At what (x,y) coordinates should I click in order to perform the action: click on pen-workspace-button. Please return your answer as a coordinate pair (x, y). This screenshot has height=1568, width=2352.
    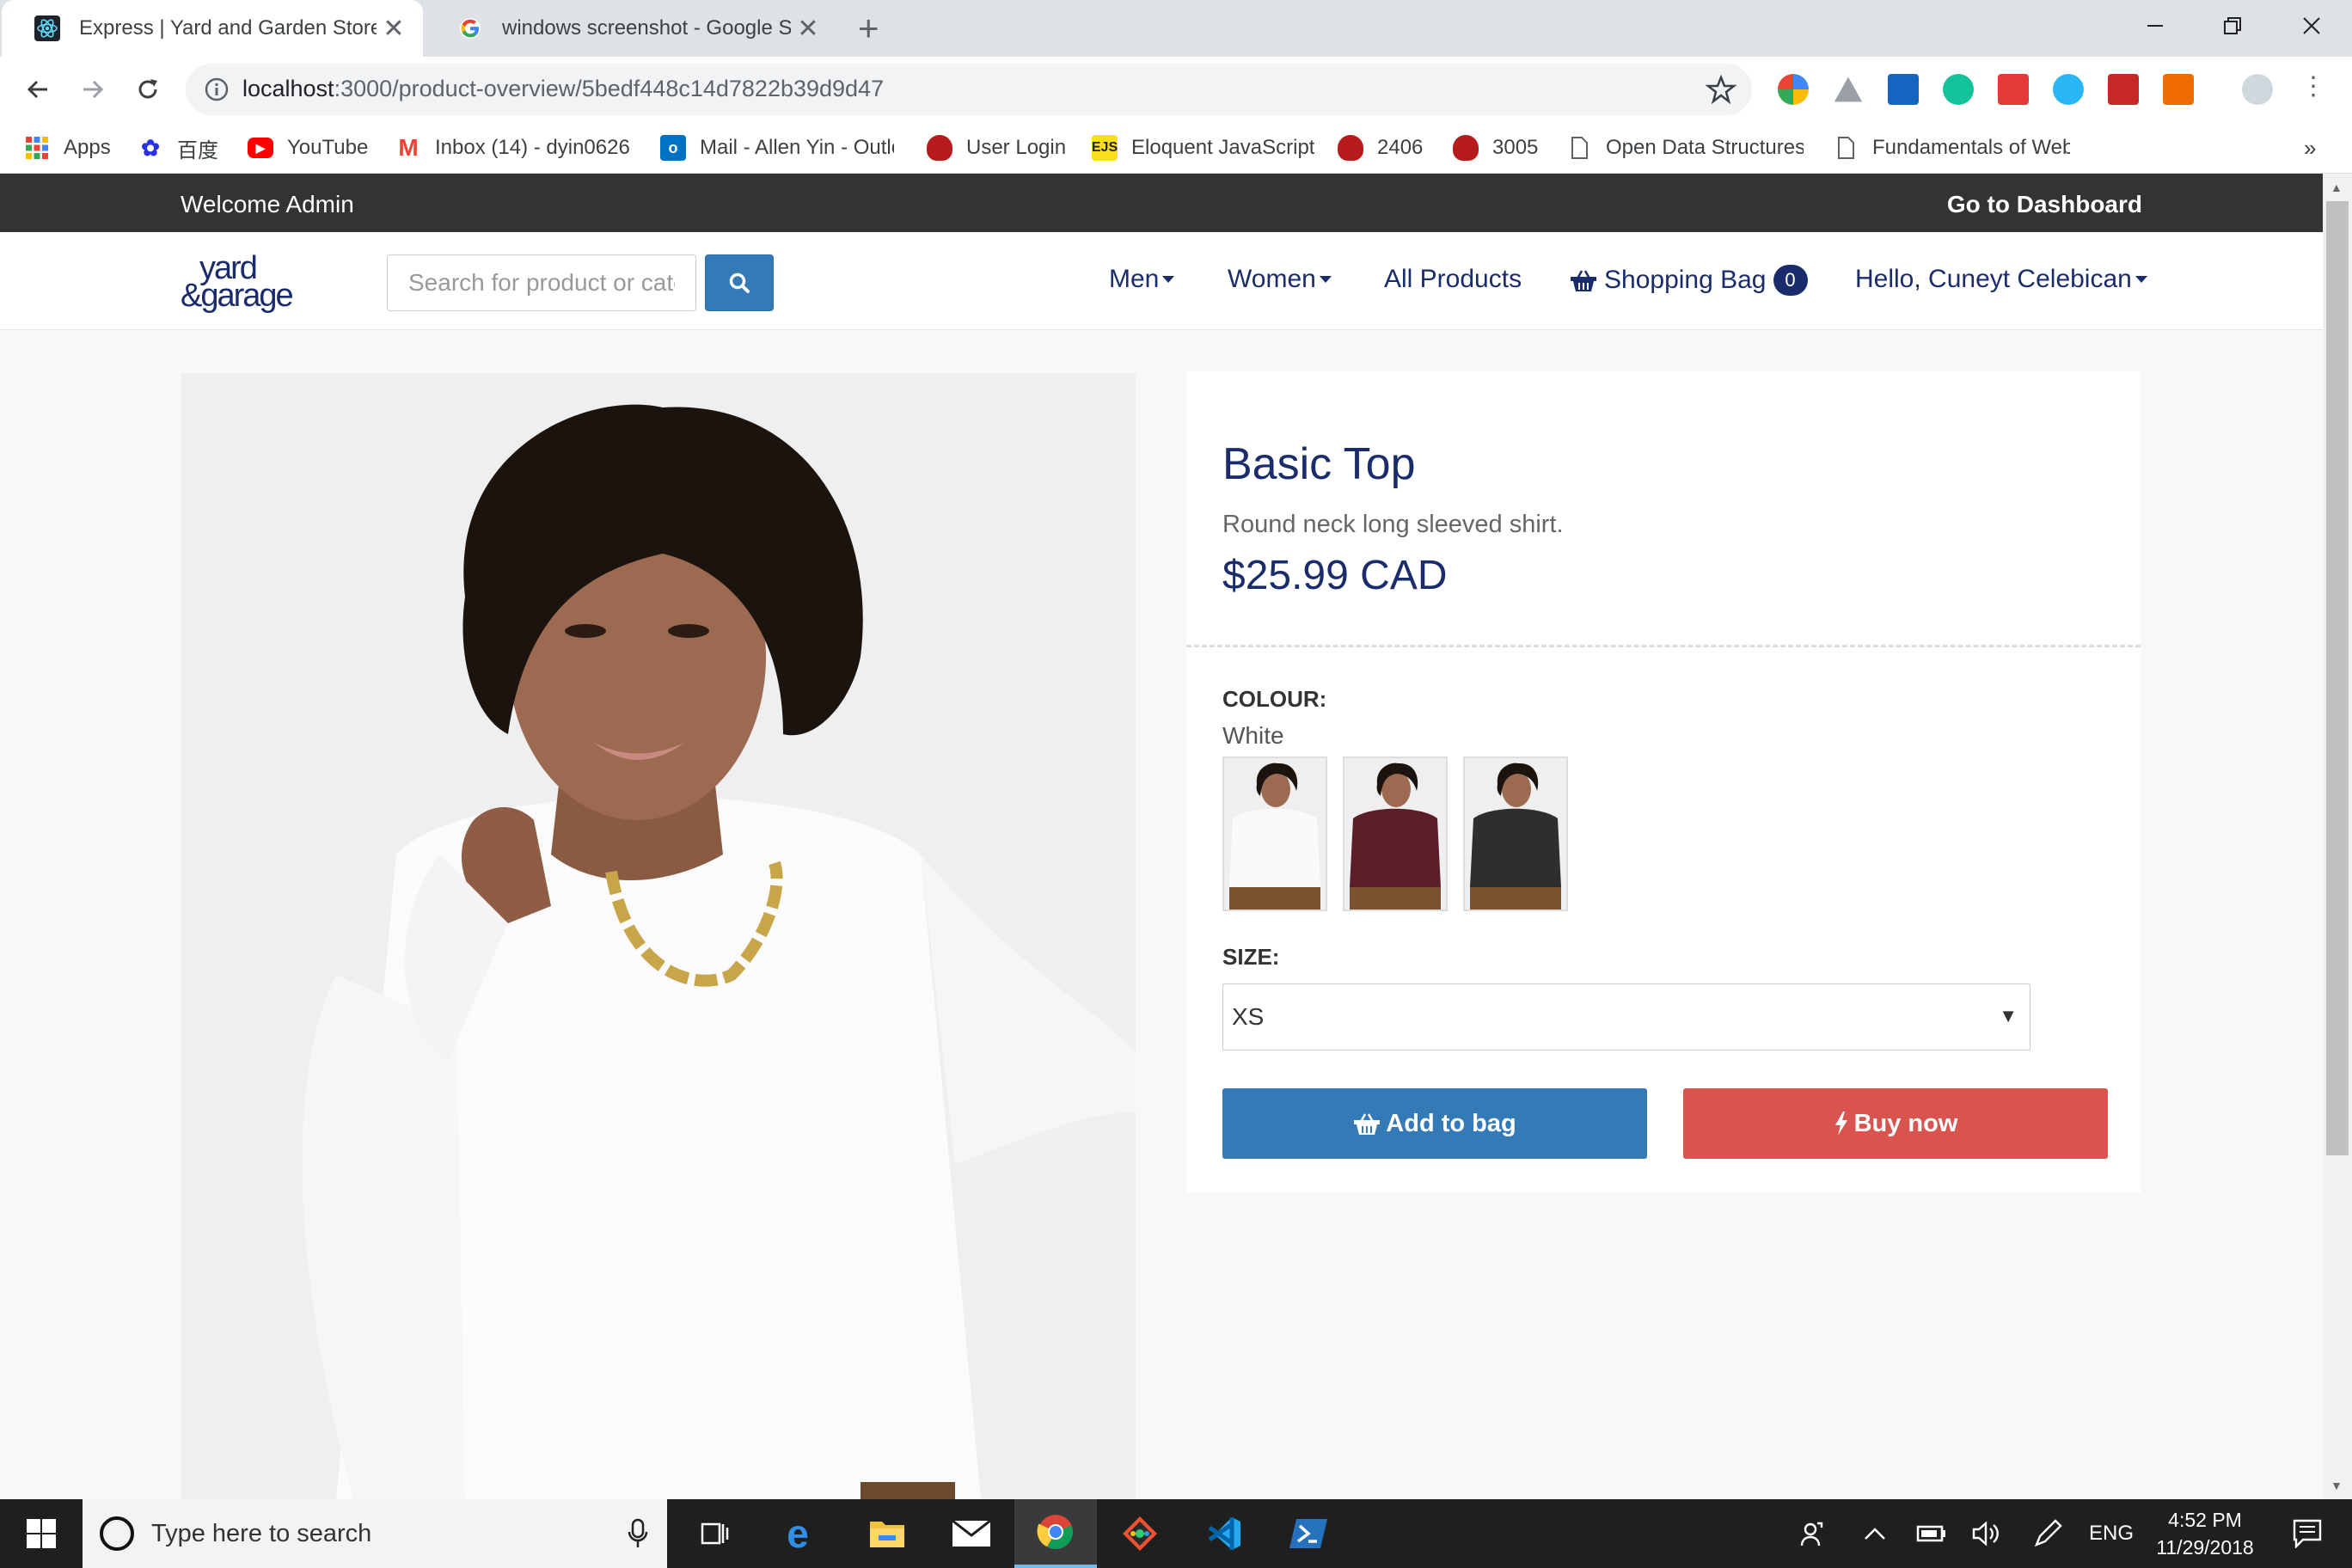
    Looking at the image, I should click on (2047, 1533).